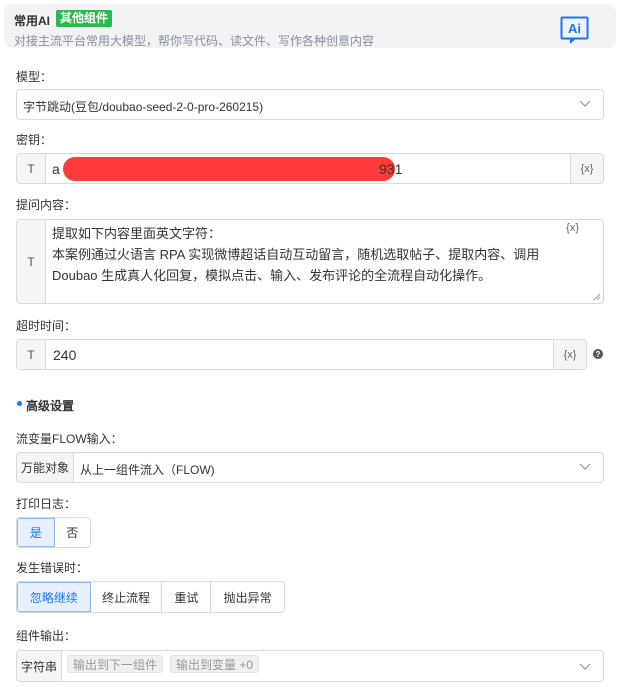  Describe the element at coordinates (39, 666) in the screenshot. I see `type-prefix: 字符串` at that location.